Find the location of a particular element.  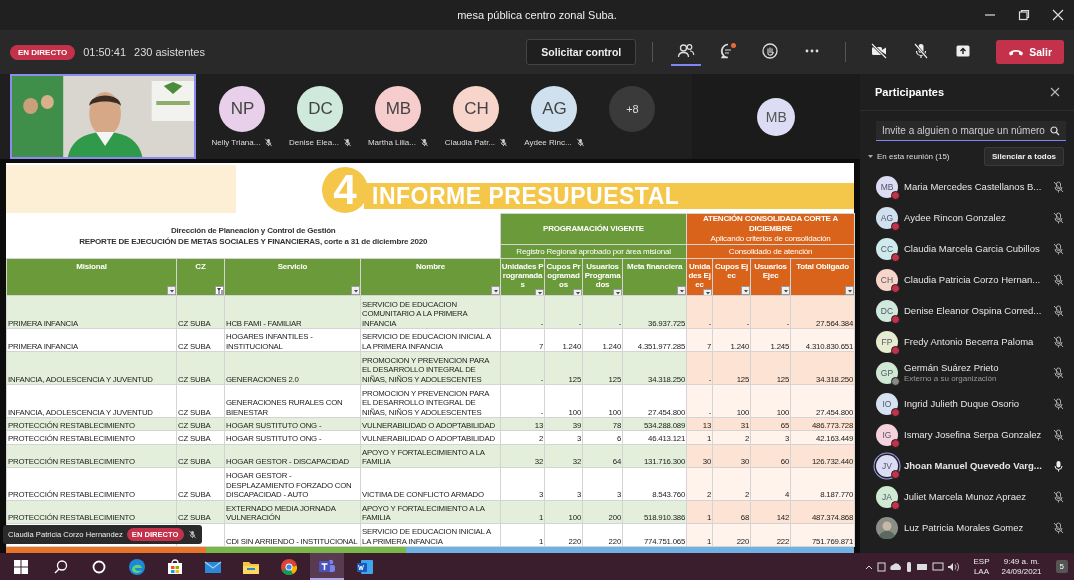

column-header: Unidades Programadas is located at coordinates (522, 275).